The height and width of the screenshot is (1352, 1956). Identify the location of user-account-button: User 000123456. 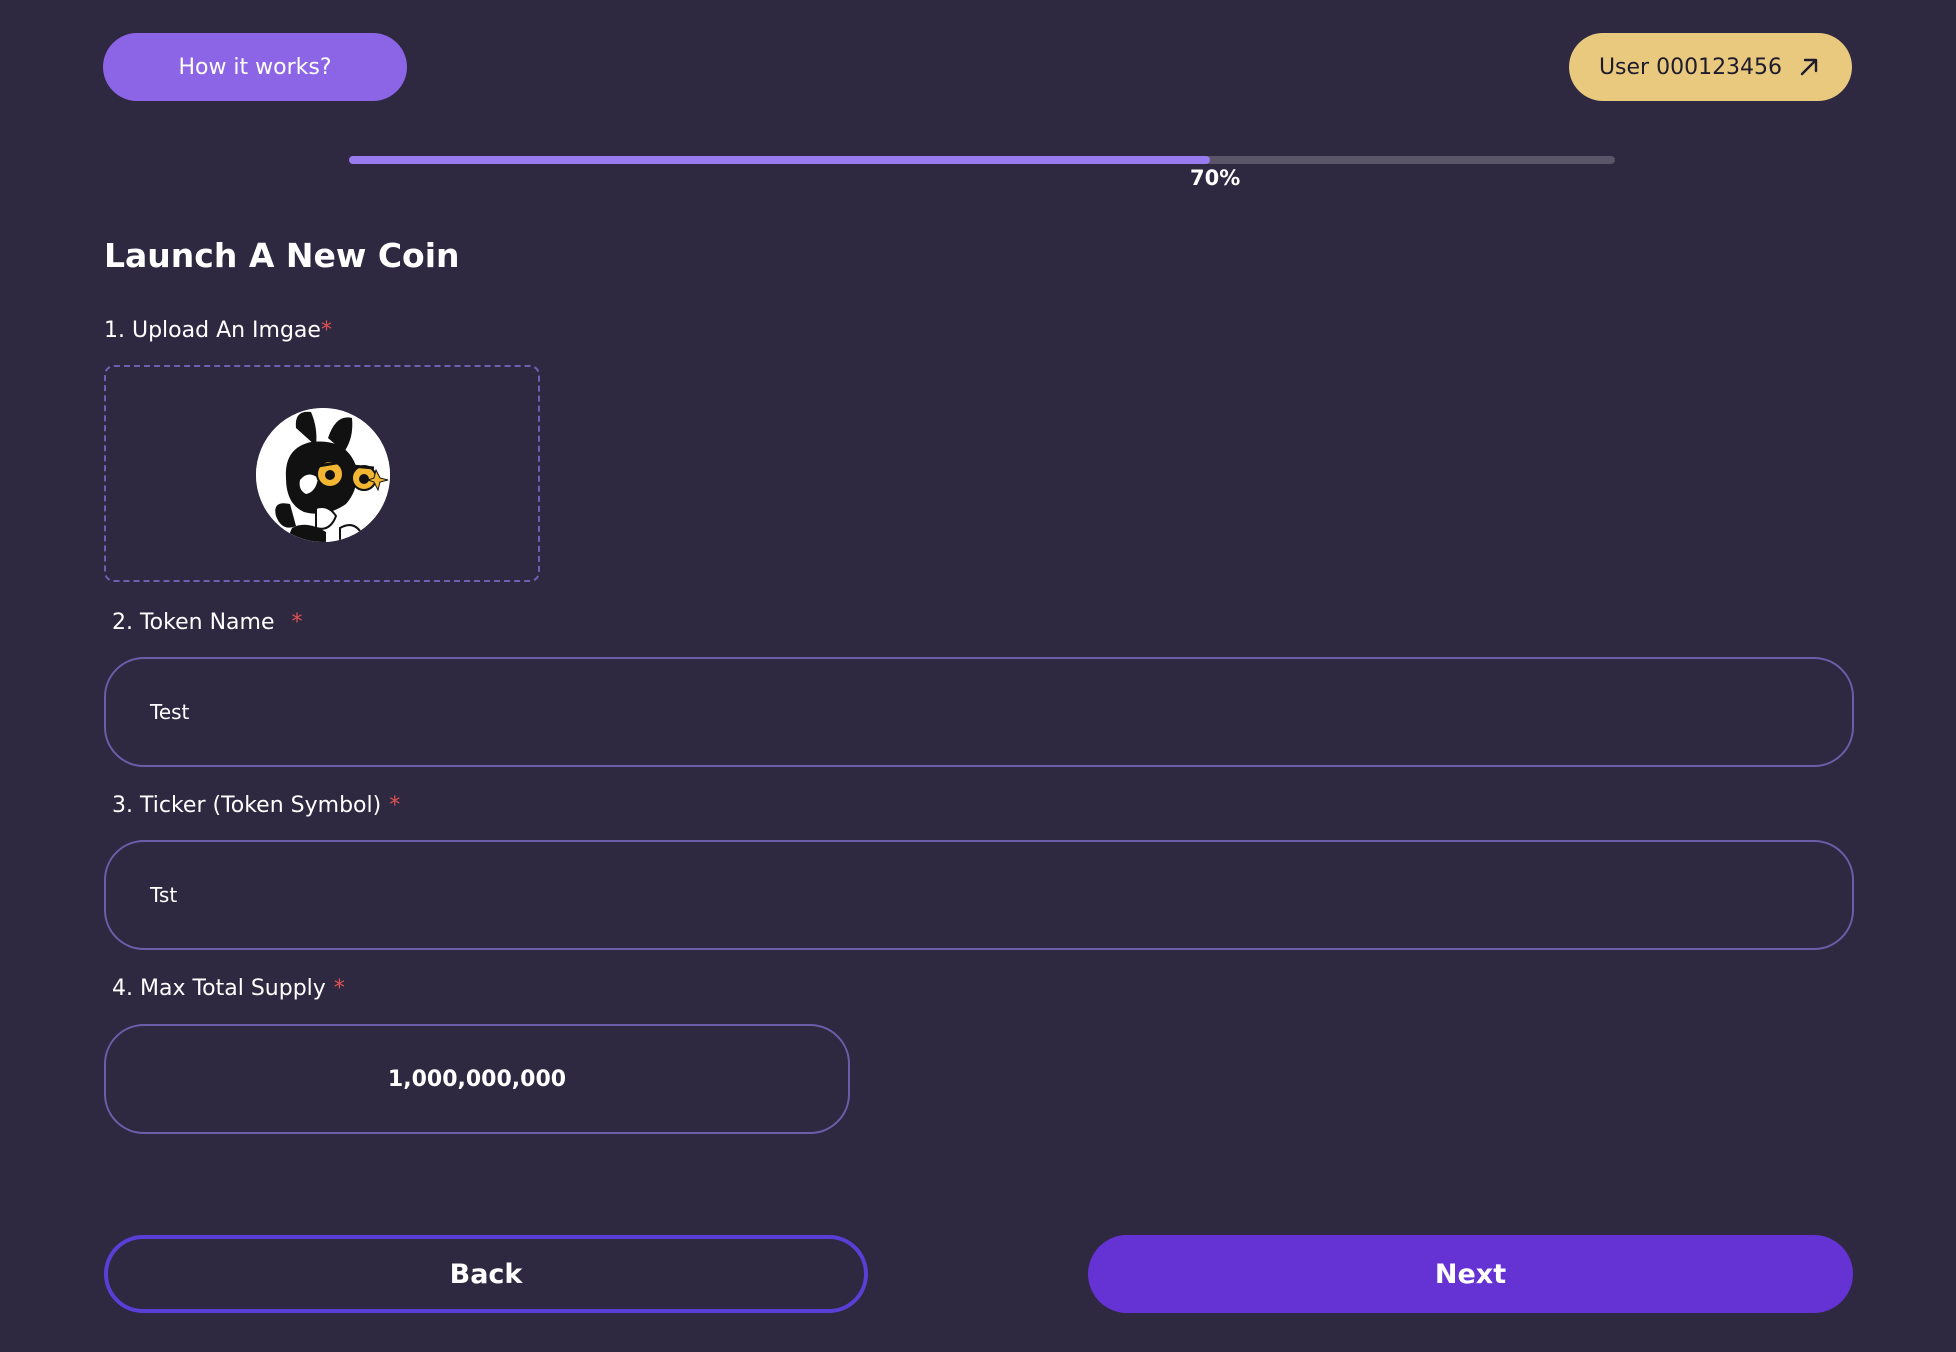
(1710, 67).